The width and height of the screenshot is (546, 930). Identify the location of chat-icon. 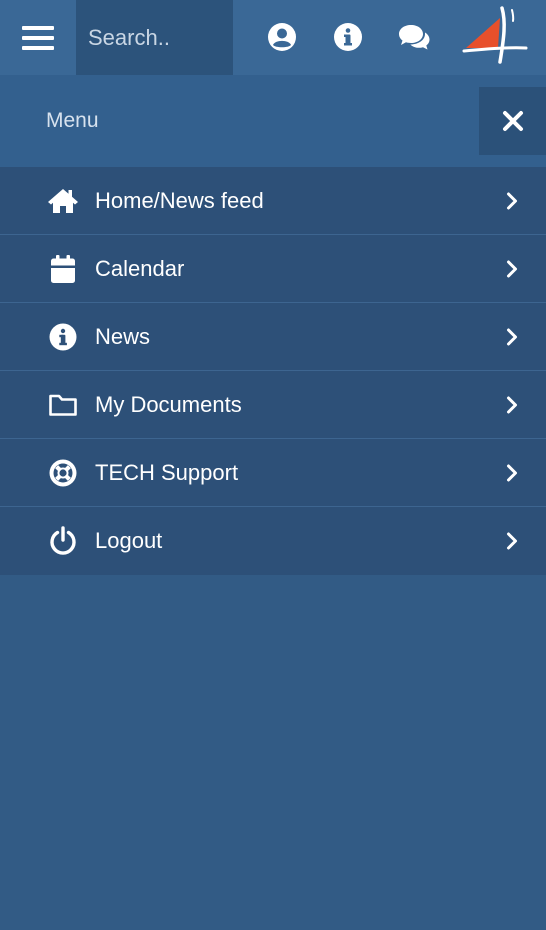
(414, 37).